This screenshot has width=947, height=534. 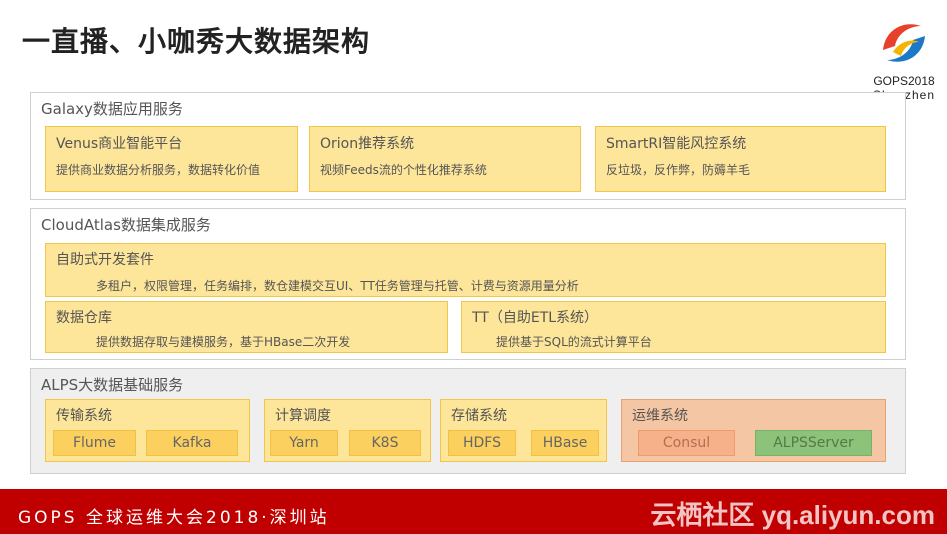 I want to click on gops-swirl-logo-icon, so click(x=904, y=43).